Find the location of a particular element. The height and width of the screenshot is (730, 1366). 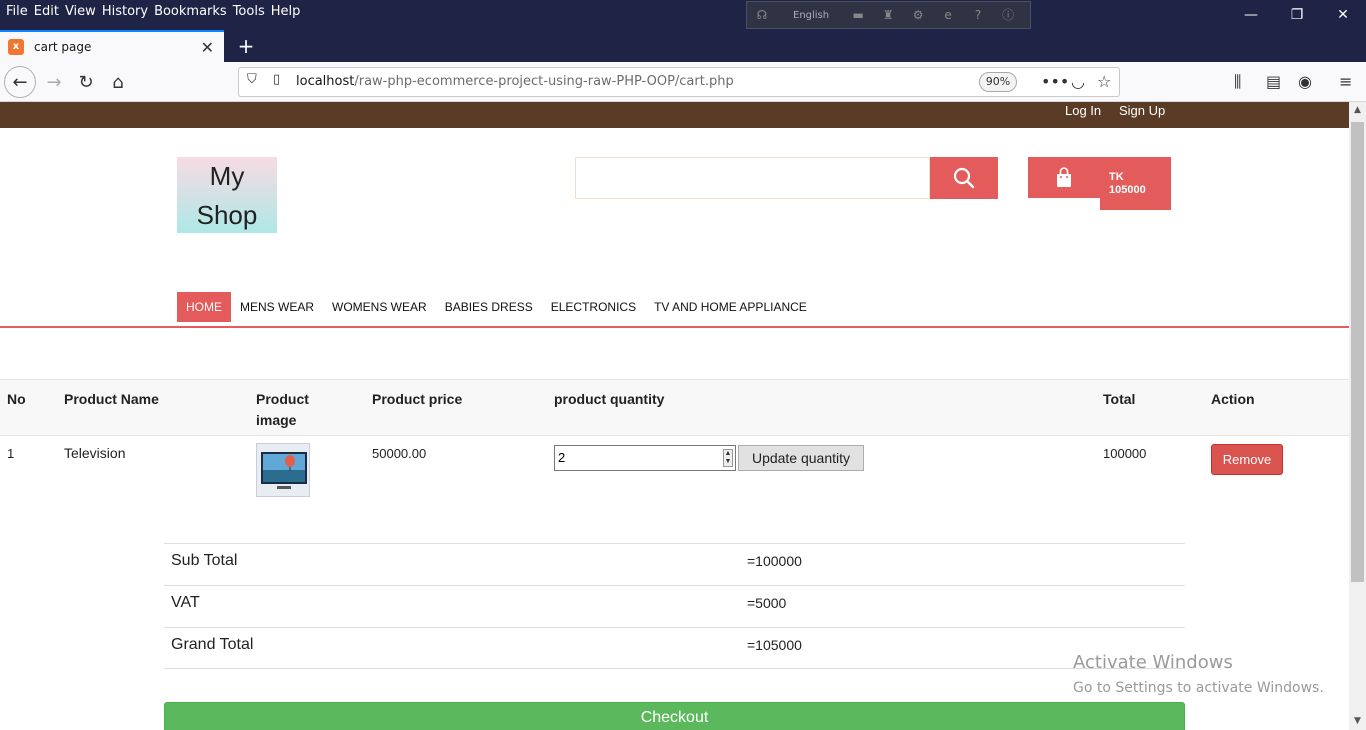

account-icon: ◉ is located at coordinates (1305, 81).